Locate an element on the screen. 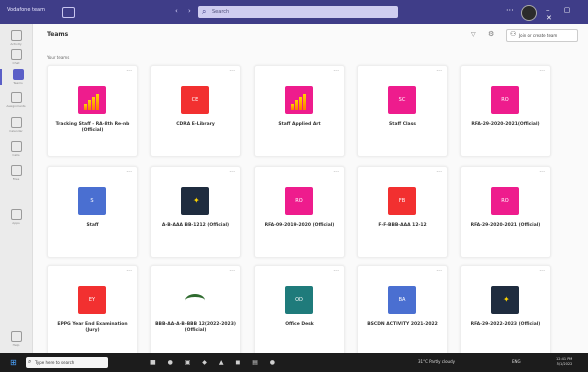  rail-item-assignments: Assignments is located at coordinates (16, 100).